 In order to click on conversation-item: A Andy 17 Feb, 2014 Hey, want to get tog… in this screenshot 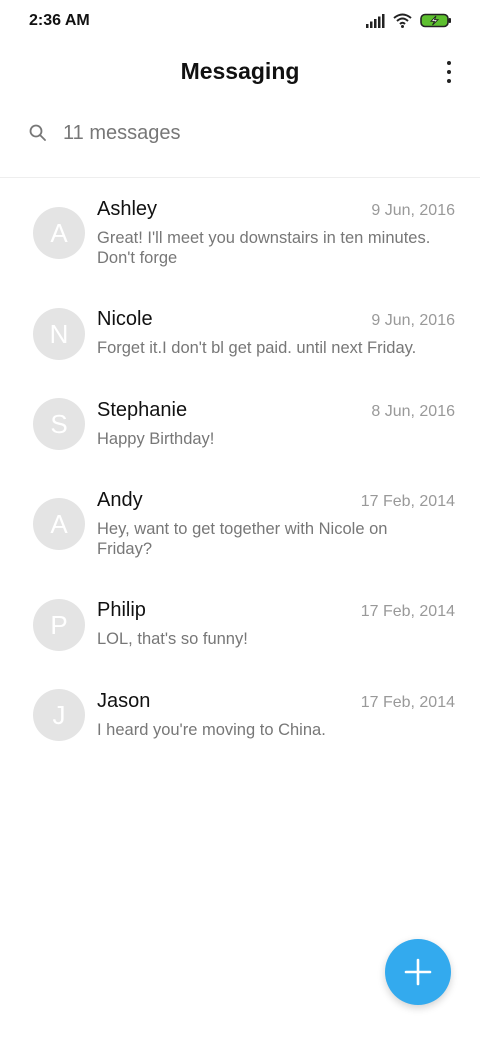, I will do `click(240, 523)`.